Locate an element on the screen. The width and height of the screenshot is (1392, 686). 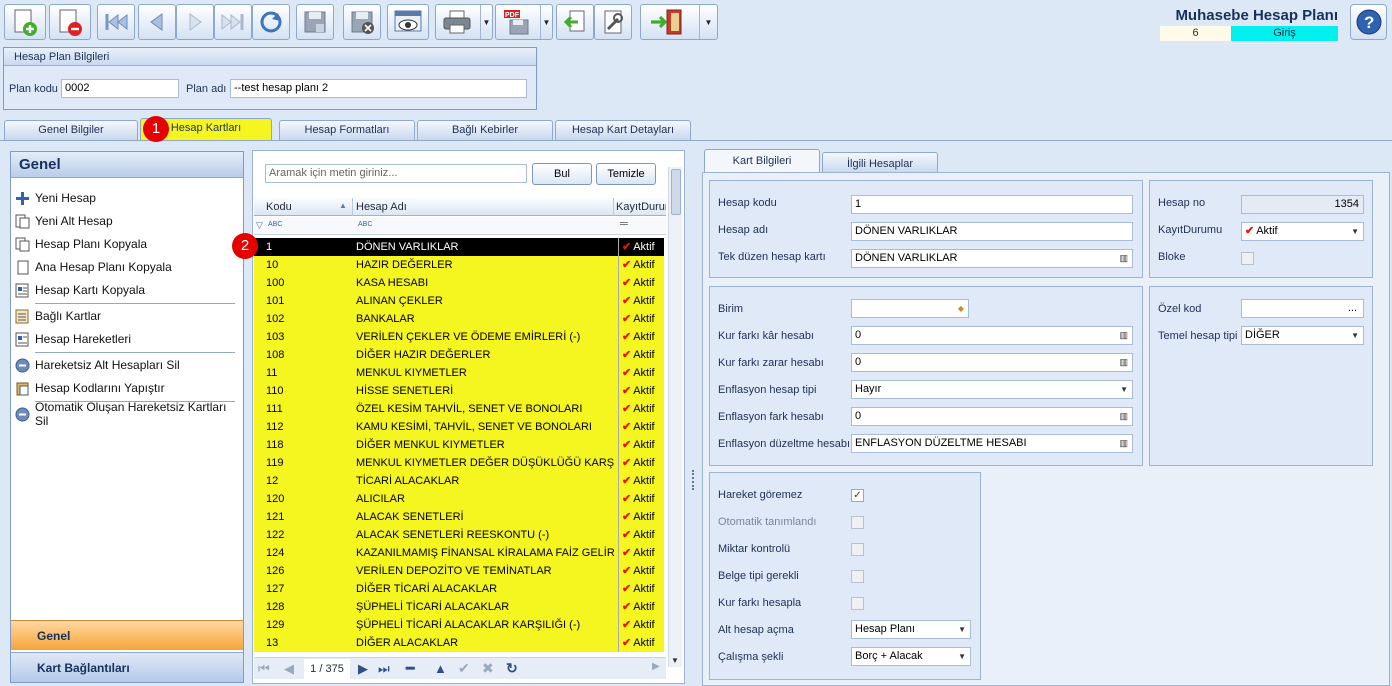
tag-icon: ◆ is located at coordinates (961, 308).